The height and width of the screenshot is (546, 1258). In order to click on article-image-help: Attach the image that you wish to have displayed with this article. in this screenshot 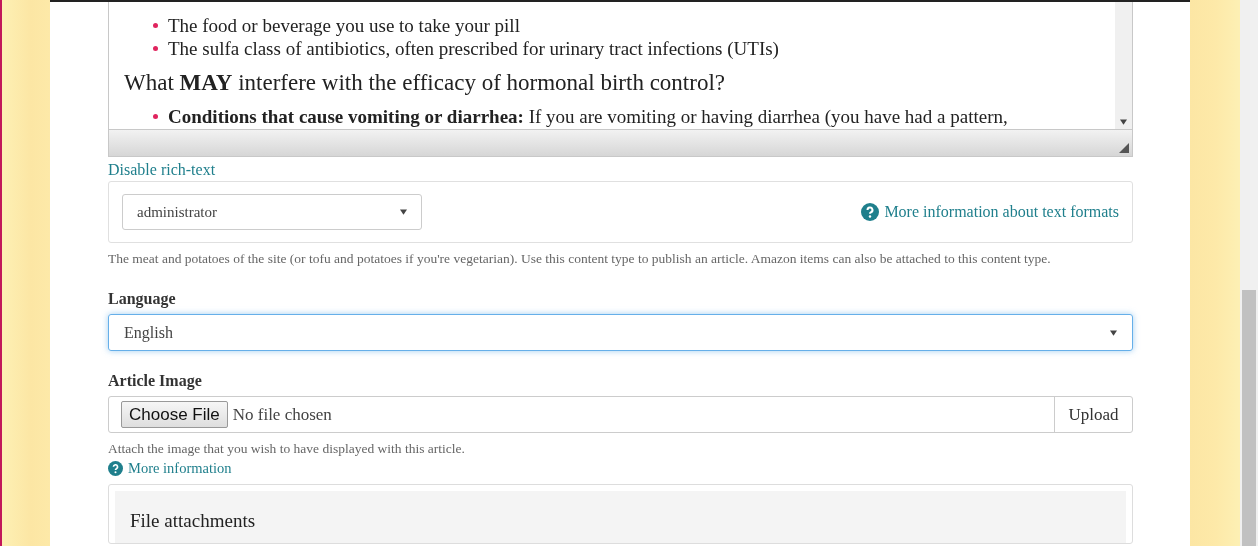, I will do `click(287, 449)`.